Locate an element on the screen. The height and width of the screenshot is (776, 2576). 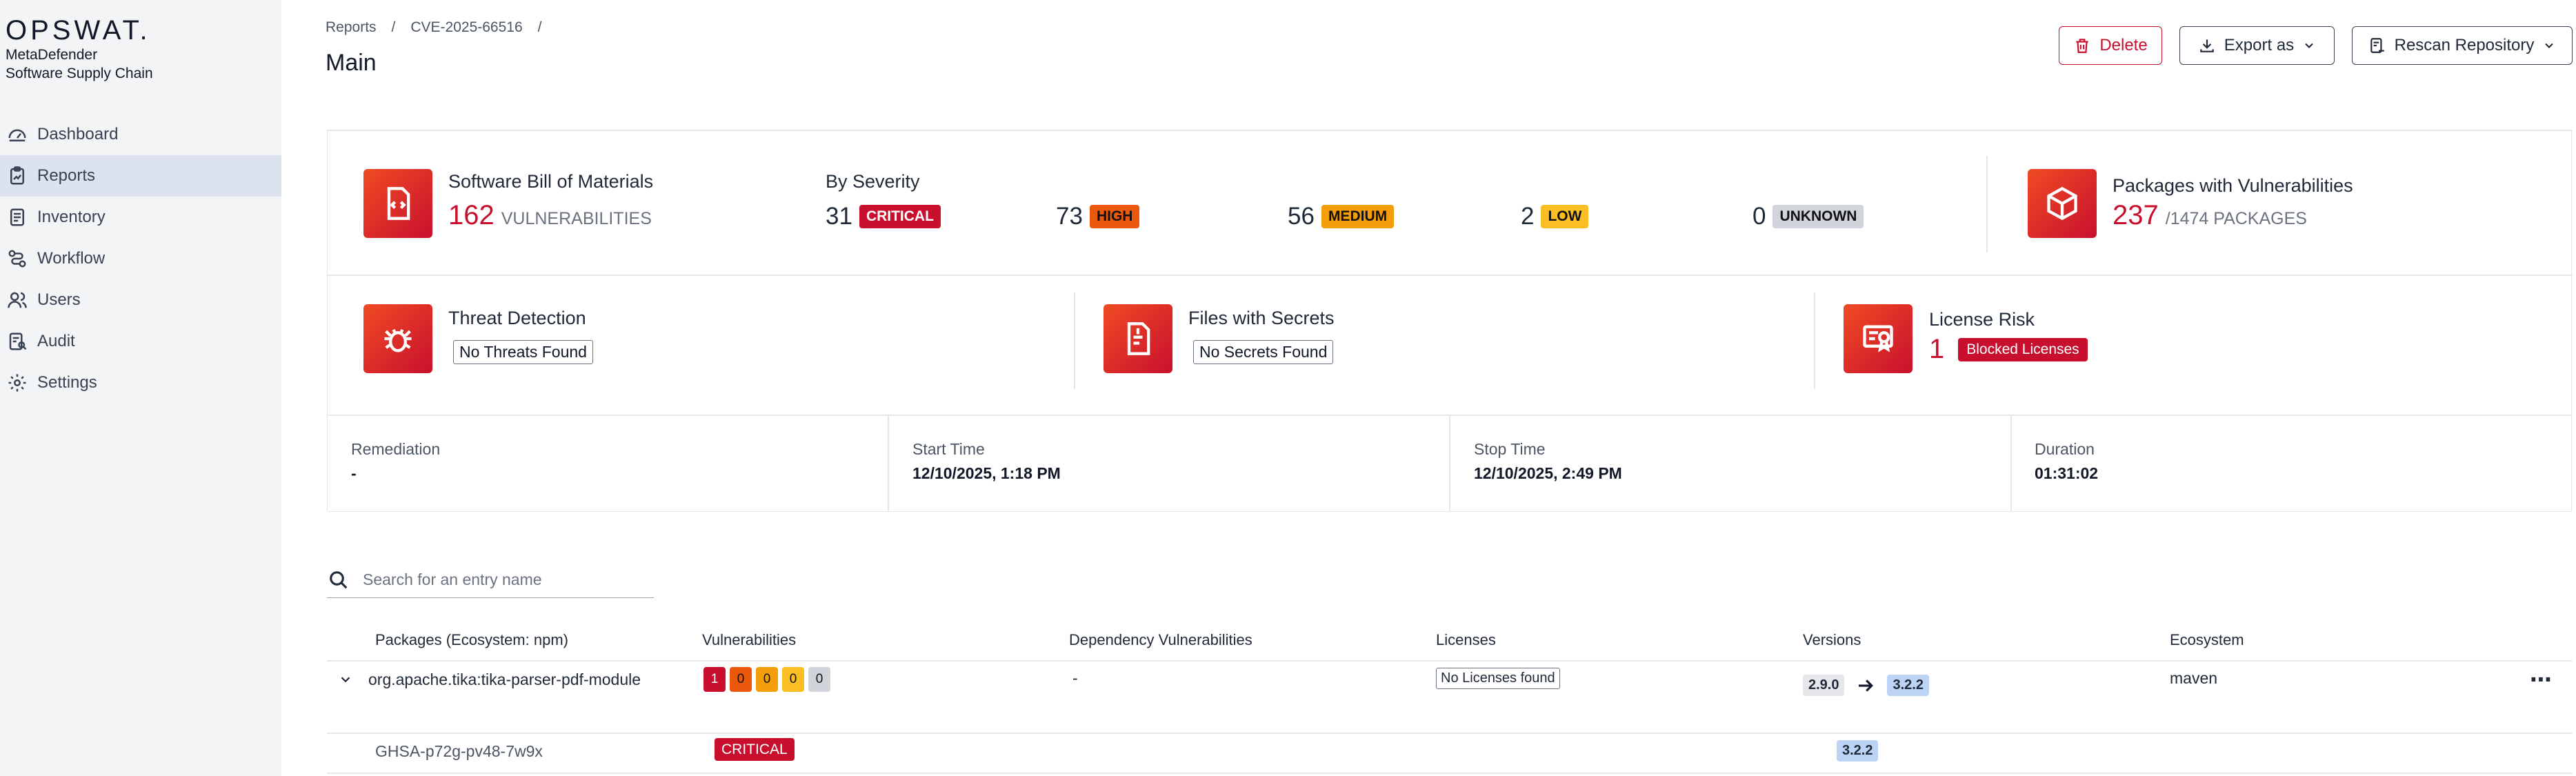
fixed-version: 3.2.2 is located at coordinates (1908, 685).